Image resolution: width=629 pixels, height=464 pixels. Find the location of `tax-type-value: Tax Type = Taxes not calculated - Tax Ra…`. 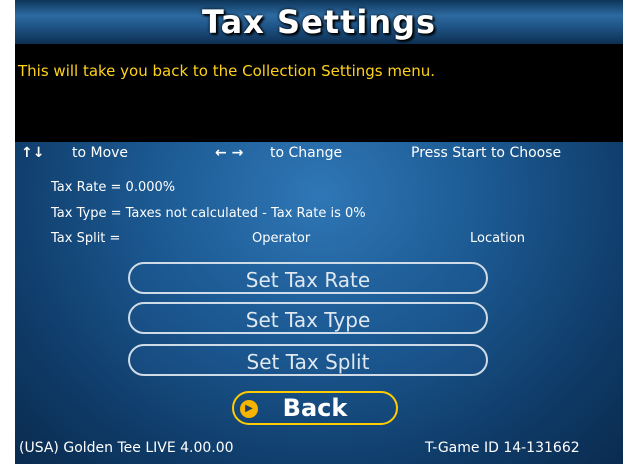

tax-type-value: Tax Type = Taxes not calculated - Tax Ra… is located at coordinates (208, 213).